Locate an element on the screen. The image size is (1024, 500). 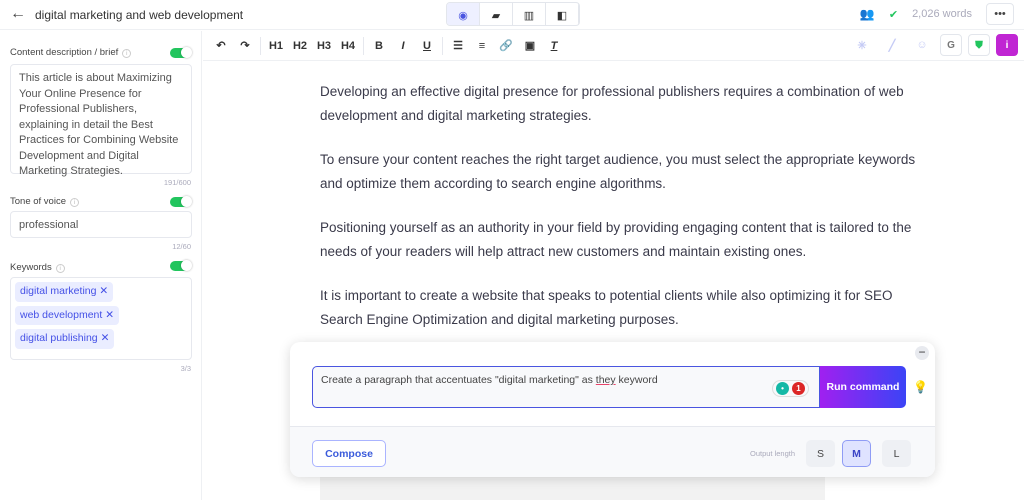
link-icon: 🔗 is located at coordinates (506, 45).